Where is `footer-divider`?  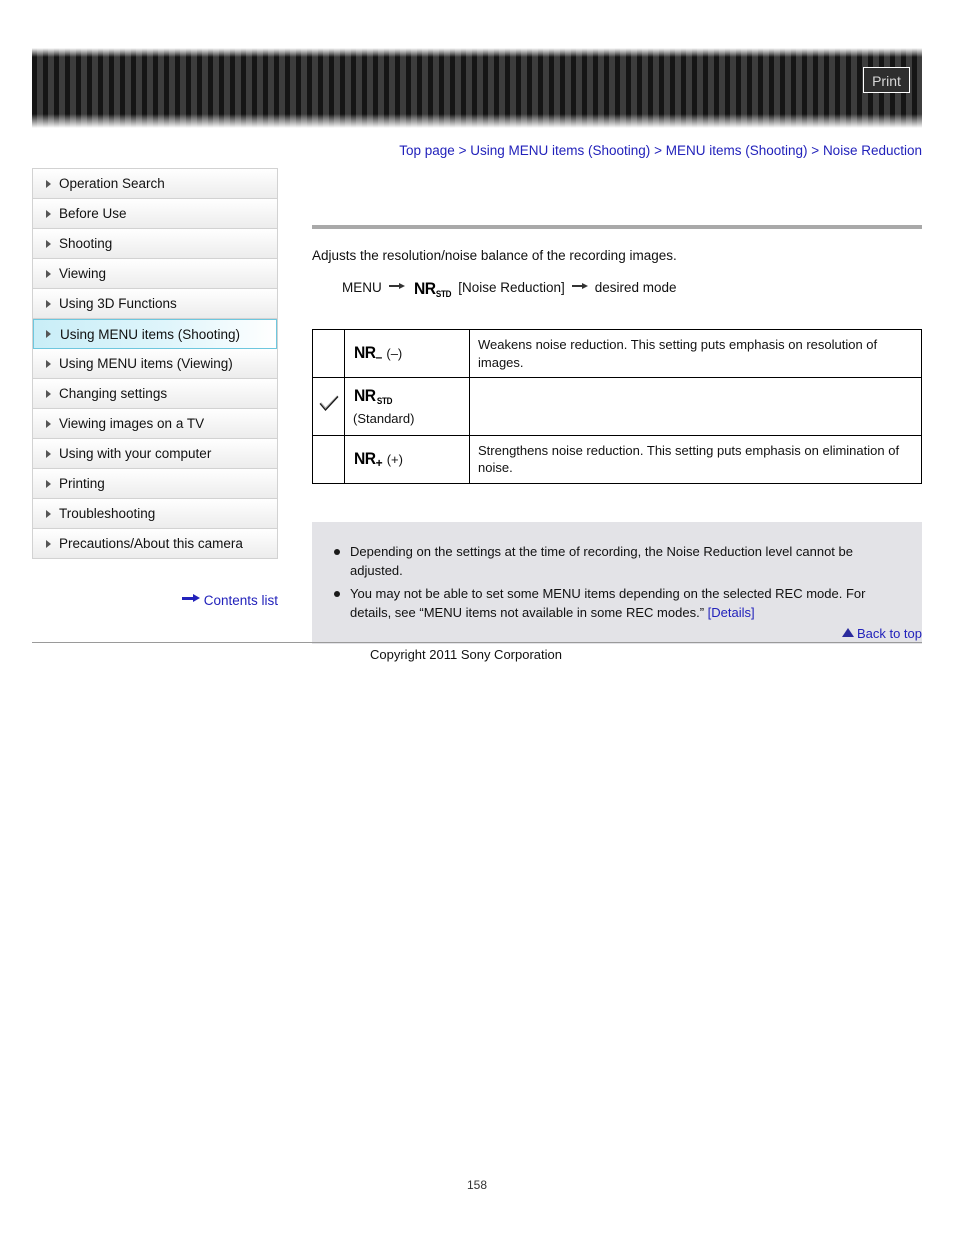 footer-divider is located at coordinates (477, 642).